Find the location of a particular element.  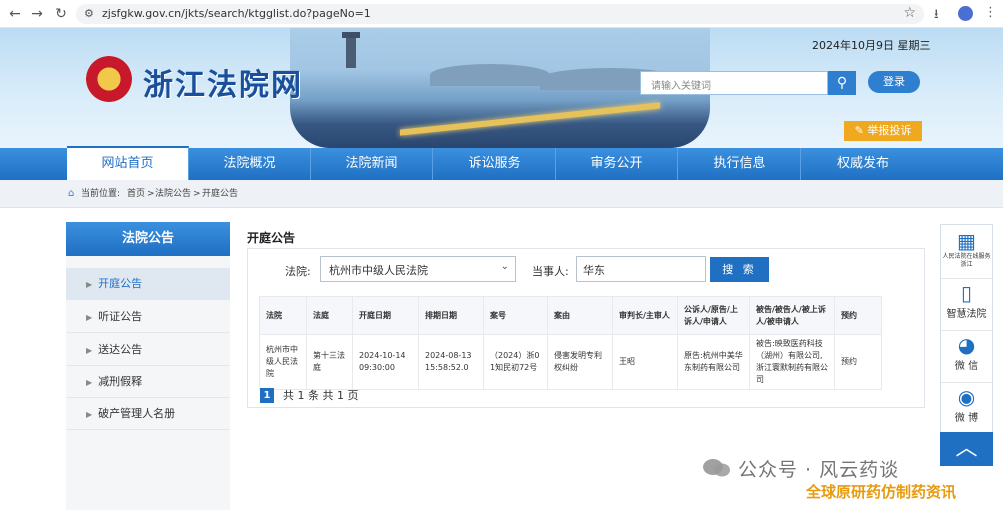

breadcrumb-label: 当前位置: is located at coordinates (101, 194).